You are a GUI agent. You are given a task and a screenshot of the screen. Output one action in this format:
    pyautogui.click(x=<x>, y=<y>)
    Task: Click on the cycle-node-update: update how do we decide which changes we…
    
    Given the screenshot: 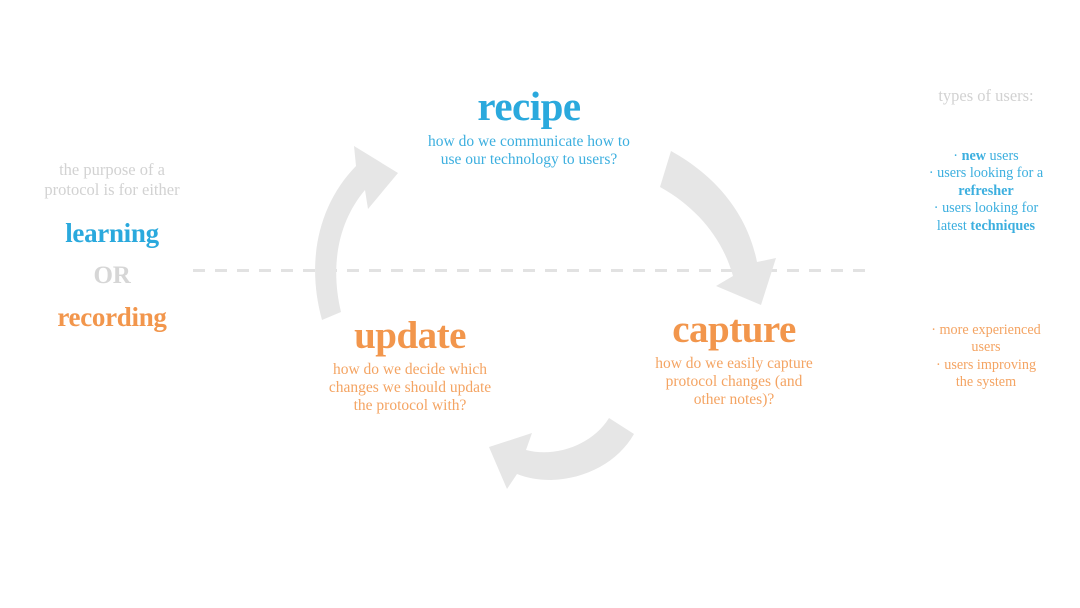 What is the action you would take?
    pyautogui.click(x=410, y=365)
    